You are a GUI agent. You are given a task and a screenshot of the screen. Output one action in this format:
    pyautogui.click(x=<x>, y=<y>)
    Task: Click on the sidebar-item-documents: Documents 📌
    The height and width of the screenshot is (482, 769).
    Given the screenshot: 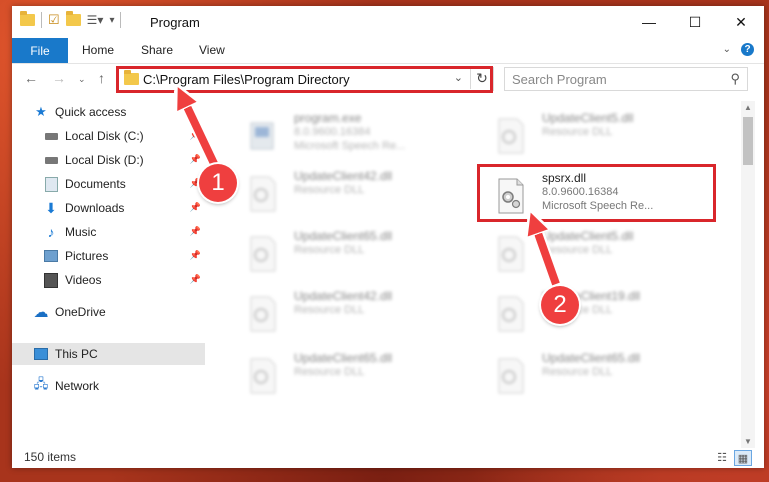 What is the action you would take?
    pyautogui.click(x=124, y=184)
    